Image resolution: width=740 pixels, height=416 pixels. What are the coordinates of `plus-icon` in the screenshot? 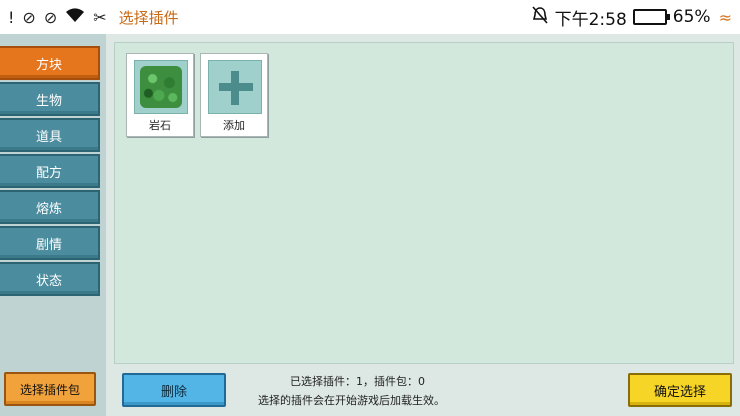 It's located at (235, 87).